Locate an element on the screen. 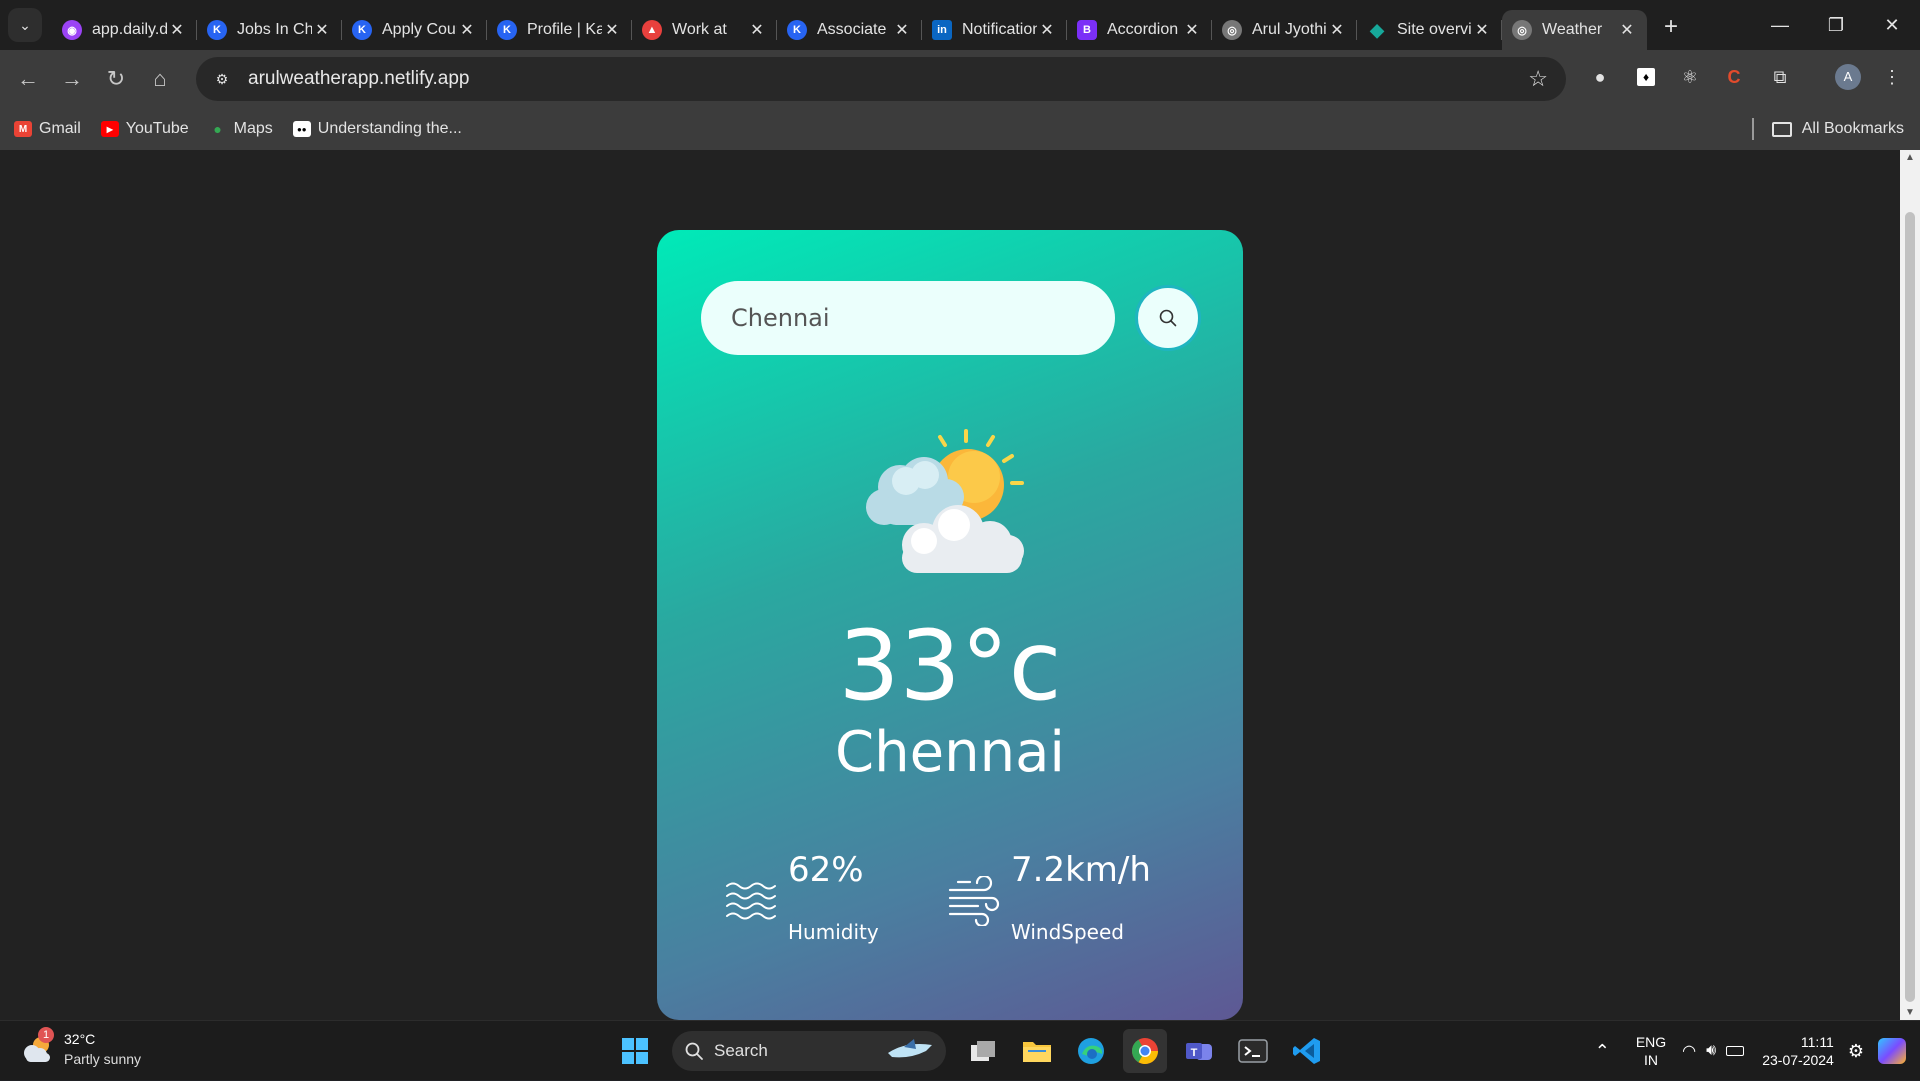 The image size is (1920, 1081). new-tab-button: + is located at coordinates (1671, 27).